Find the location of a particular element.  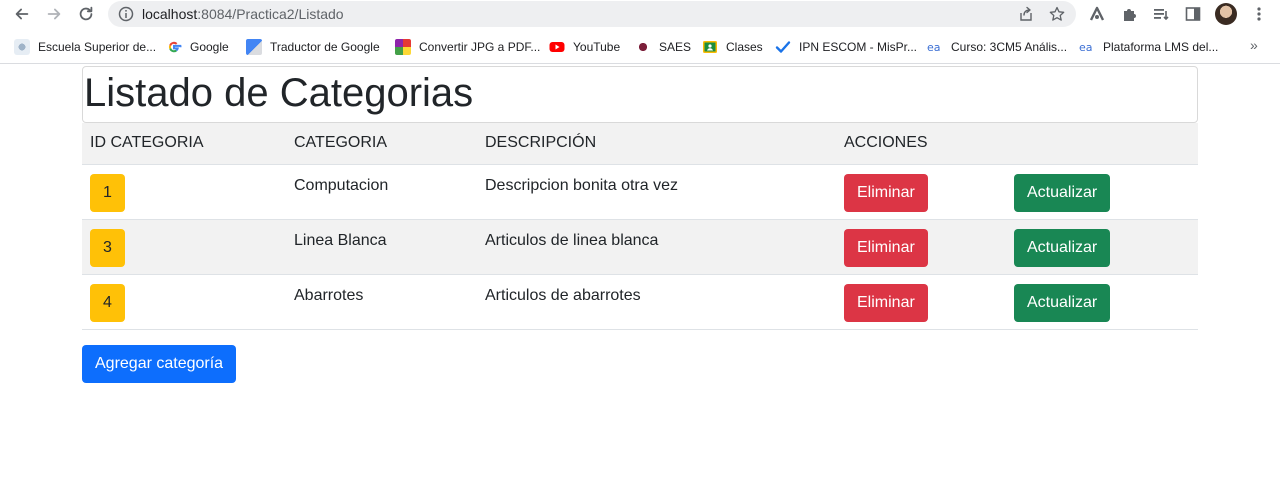

bookmark-youtube: YouTube is located at coordinates (584, 47).